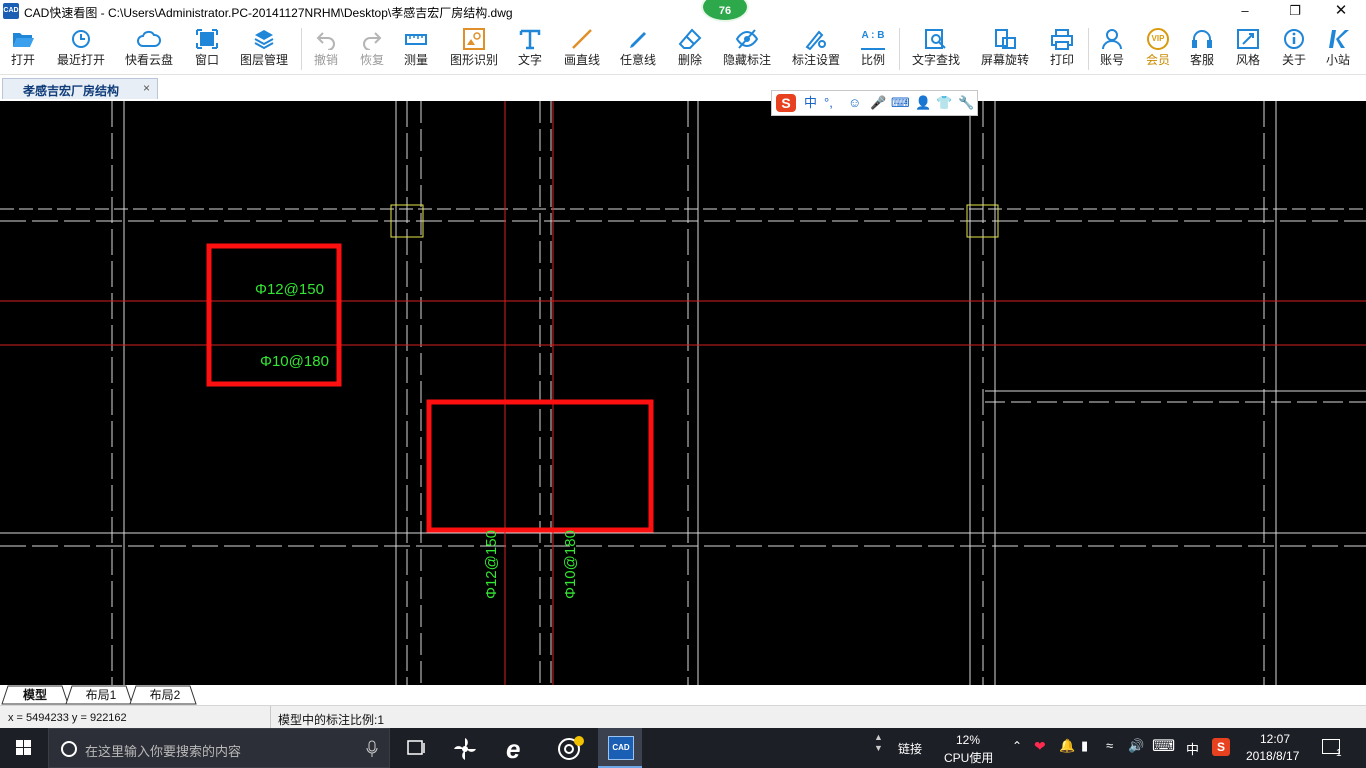 The image size is (1366, 768). What do you see at coordinates (1339, 39) in the screenshot?
I see `k-logo-icon` at bounding box center [1339, 39].